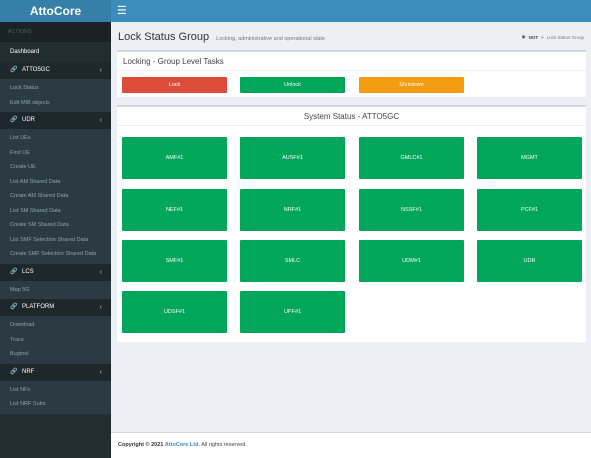 This screenshot has width=591, height=458. Describe the element at coordinates (55, 103) in the screenshot. I see `sidebar-item-edit-mib-objects: Edit MIB objects` at that location.